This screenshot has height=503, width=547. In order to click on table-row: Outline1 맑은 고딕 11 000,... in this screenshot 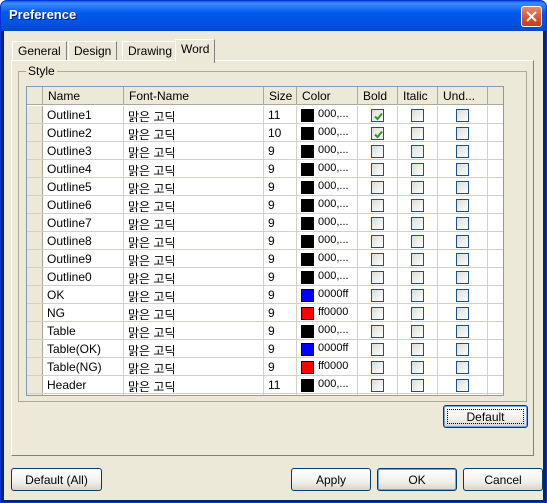, I will do `click(265, 115)`.